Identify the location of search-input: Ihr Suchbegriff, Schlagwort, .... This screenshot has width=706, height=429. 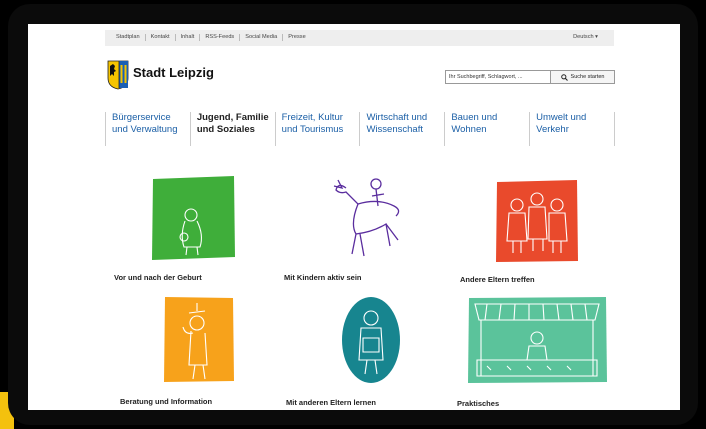
(498, 77).